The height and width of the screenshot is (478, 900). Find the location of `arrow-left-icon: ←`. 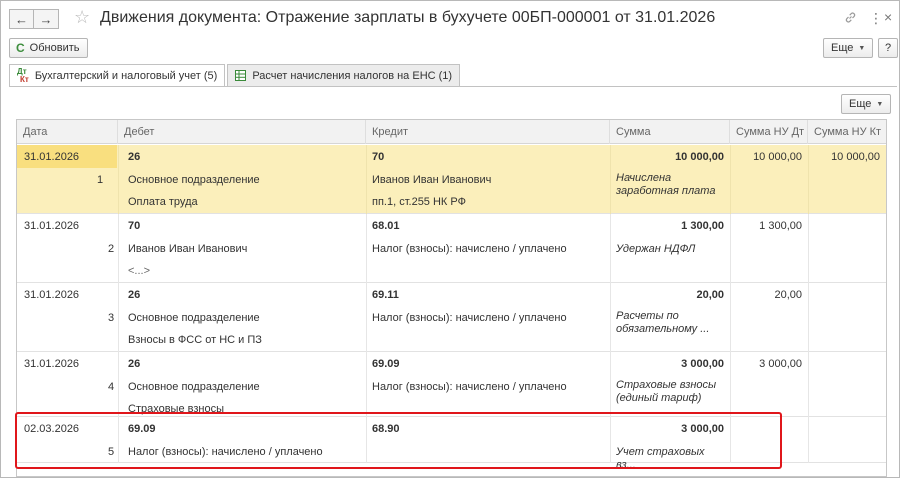

arrow-left-icon: ← is located at coordinates (21, 19).